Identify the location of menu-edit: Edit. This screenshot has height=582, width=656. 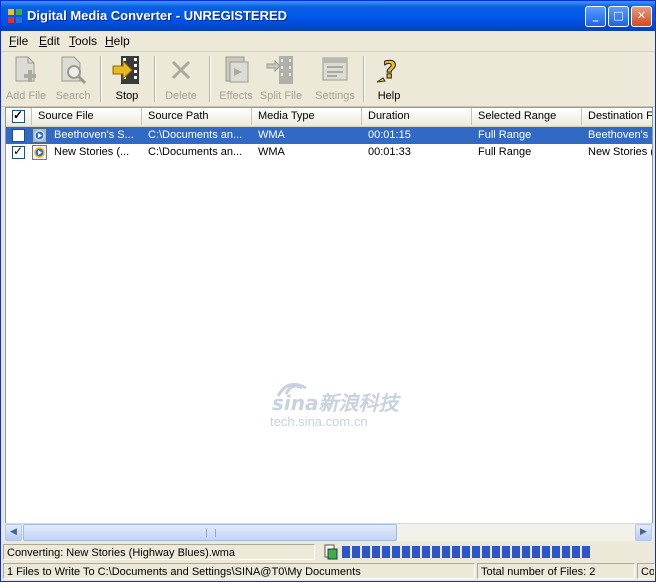
(49, 41).